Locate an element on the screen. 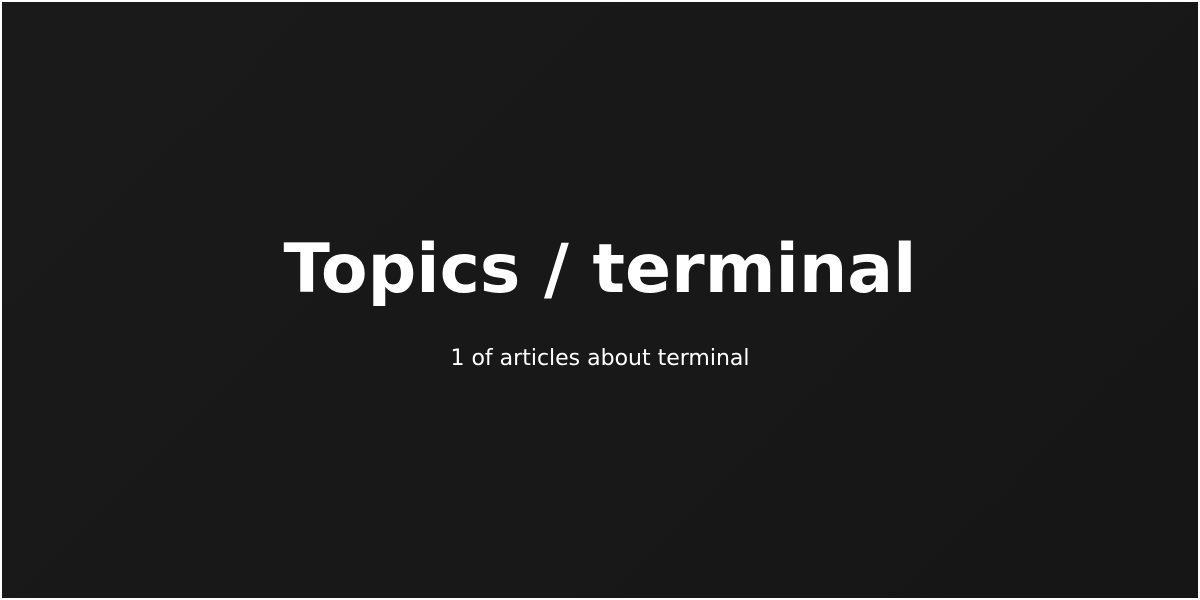 This screenshot has height=600, width=1200. page-title: Topics / terminal is located at coordinates (600, 269).